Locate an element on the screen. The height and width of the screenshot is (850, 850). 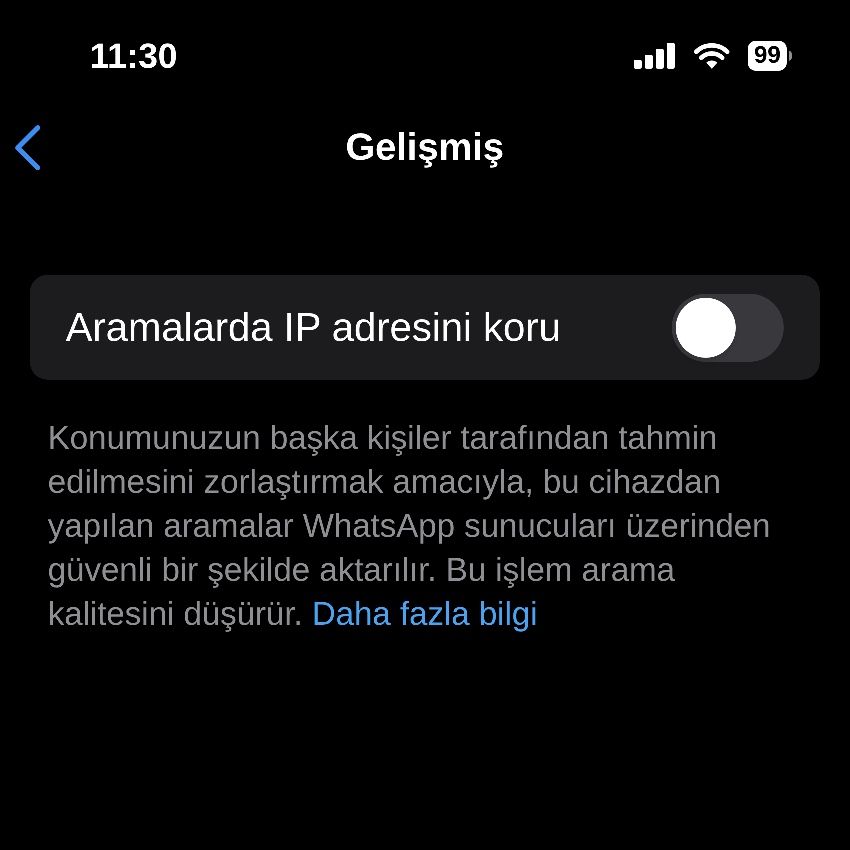
battery-indicator: 99 is located at coordinates (770, 56).